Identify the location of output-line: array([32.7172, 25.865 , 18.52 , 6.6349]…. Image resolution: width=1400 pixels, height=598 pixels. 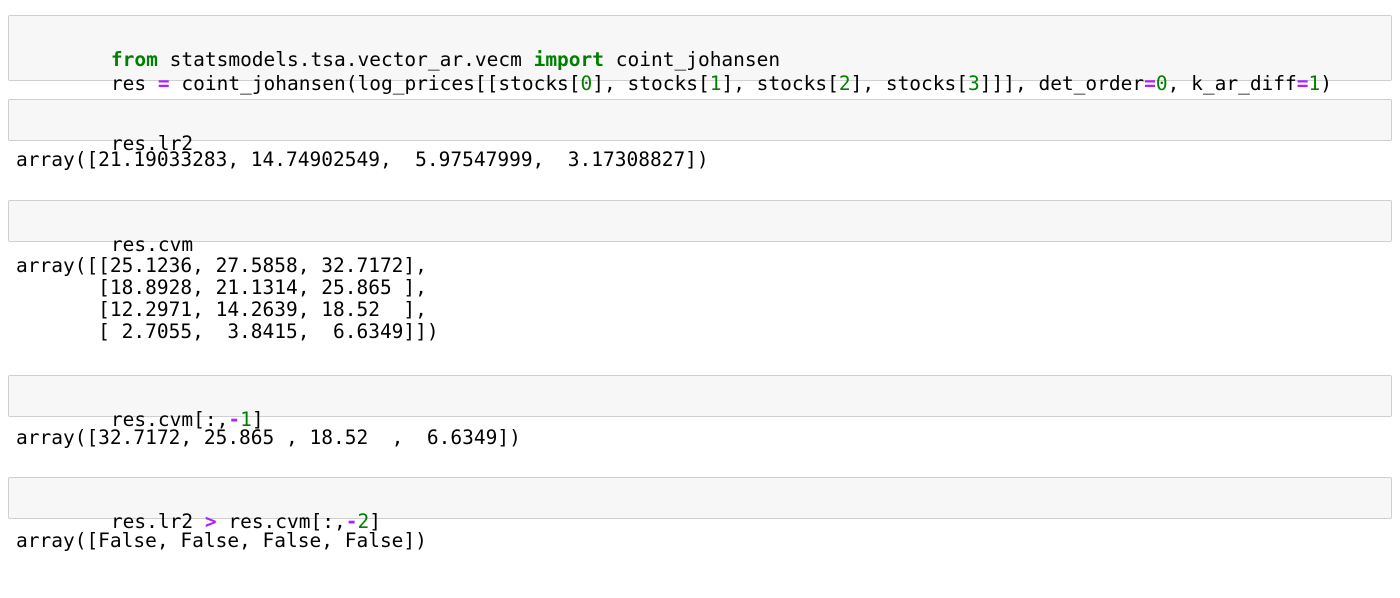
(268, 437).